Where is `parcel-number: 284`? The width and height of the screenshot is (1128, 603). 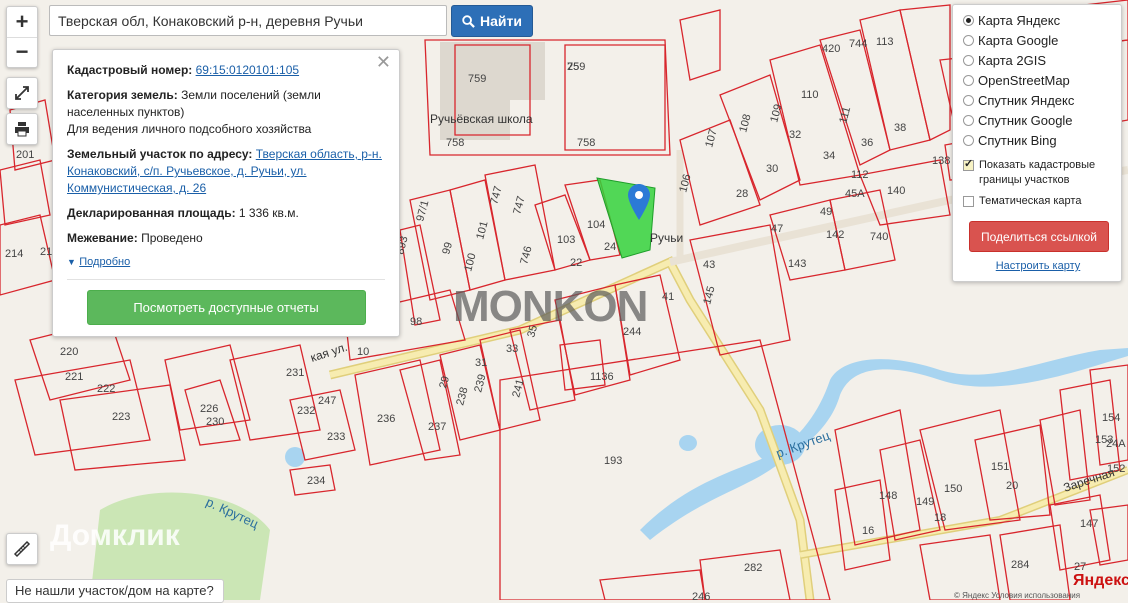
parcel-number: 284 is located at coordinates (1020, 565).